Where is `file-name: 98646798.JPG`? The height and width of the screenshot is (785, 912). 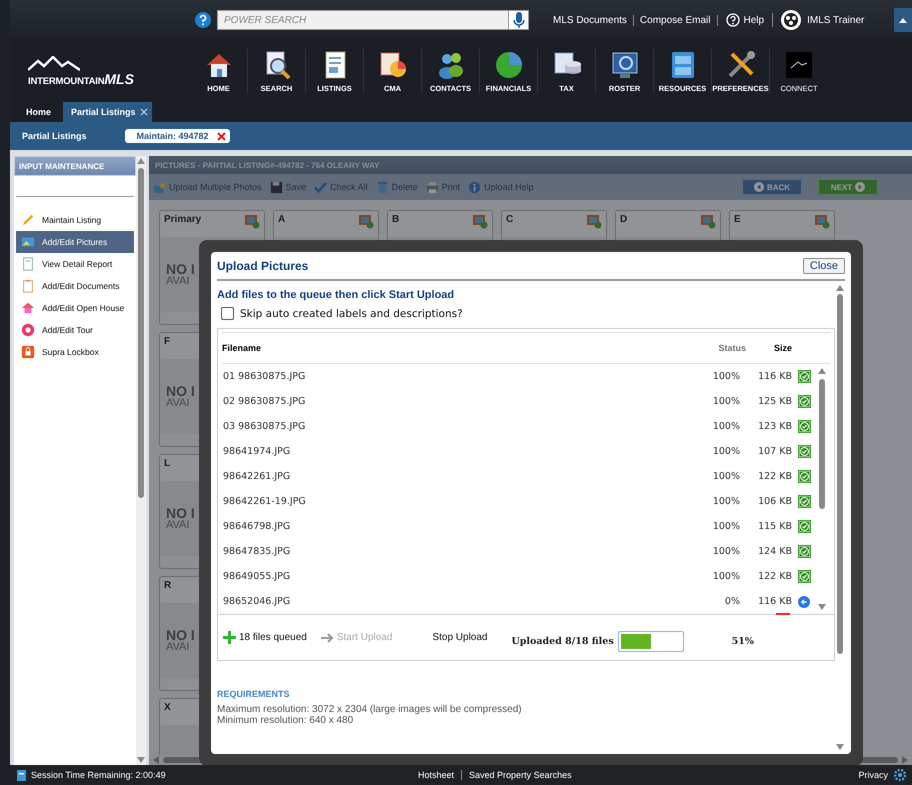
file-name: 98646798.JPG is located at coordinates (257, 526).